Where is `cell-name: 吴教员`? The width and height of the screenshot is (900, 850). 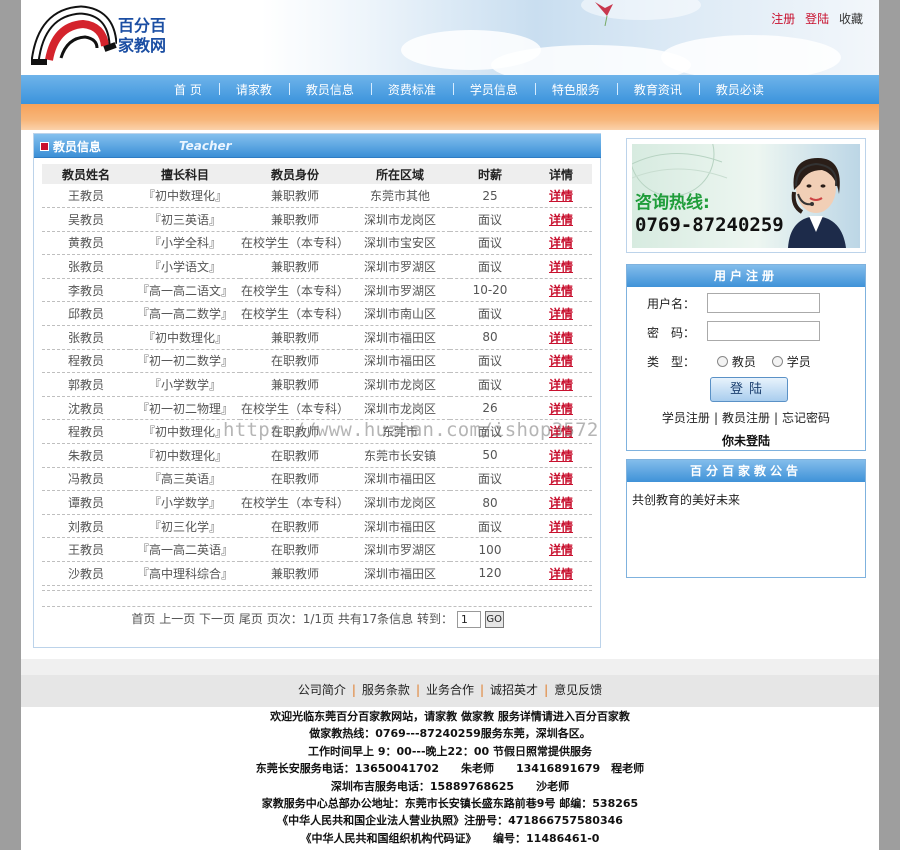
cell-name: 吴教员 is located at coordinates (86, 219).